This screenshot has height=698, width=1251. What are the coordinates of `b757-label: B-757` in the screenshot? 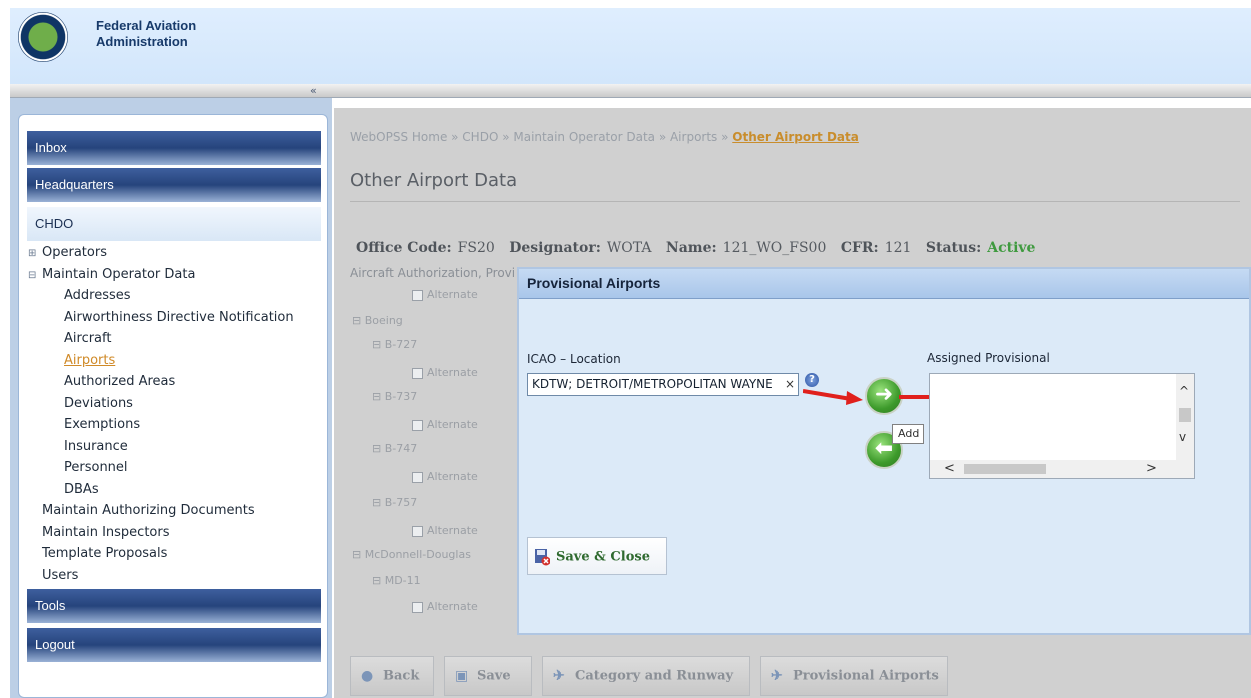 It's located at (401, 502).